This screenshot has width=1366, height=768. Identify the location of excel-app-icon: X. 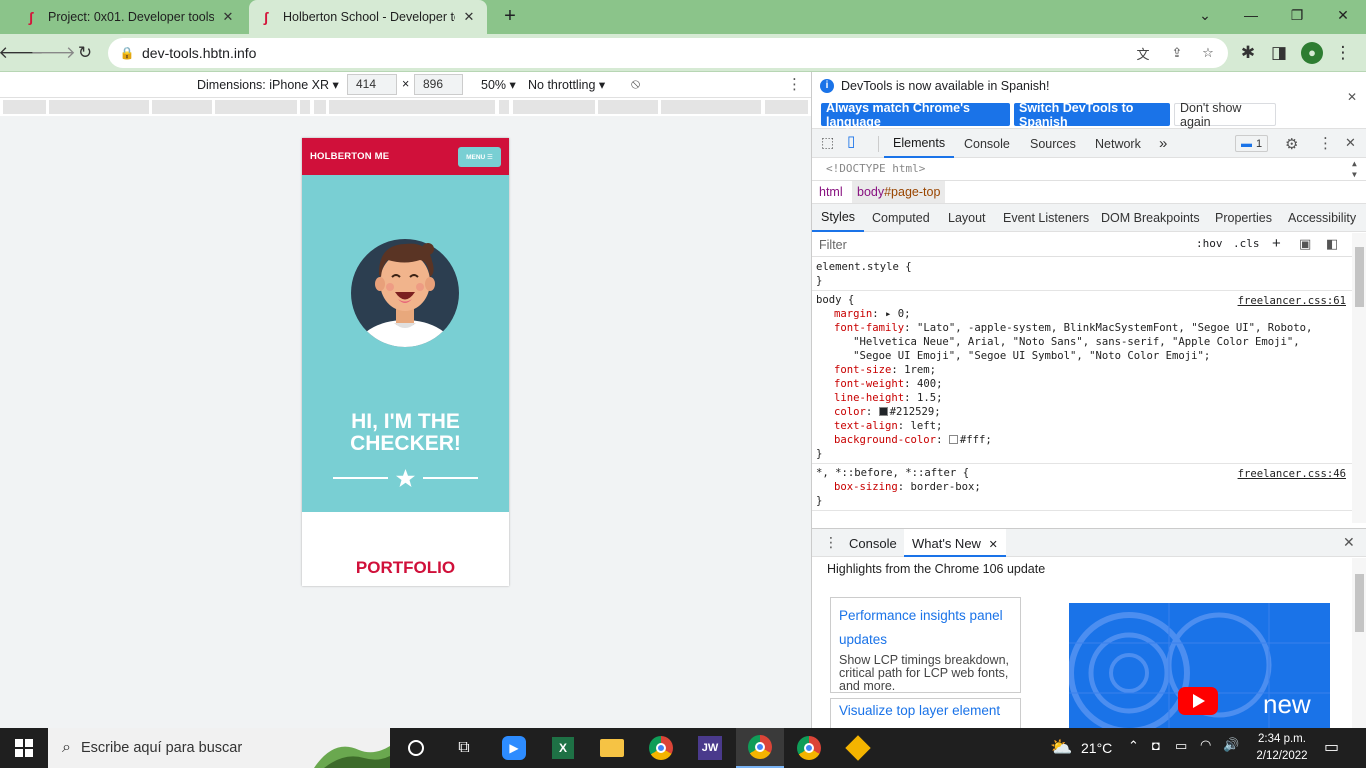
(563, 748).